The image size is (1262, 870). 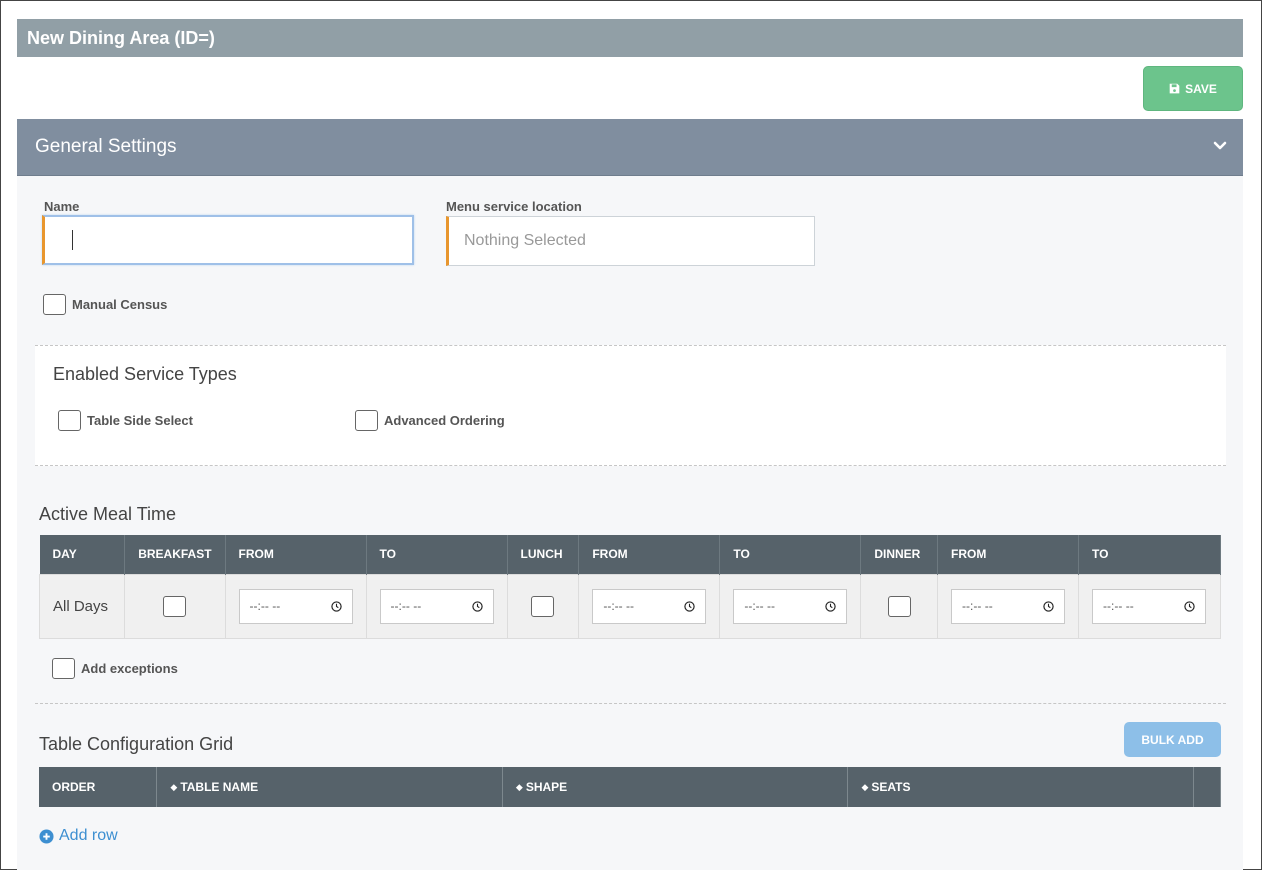 I want to click on advanced-ordering-row: Advanced Ordering, so click(x=430, y=420).